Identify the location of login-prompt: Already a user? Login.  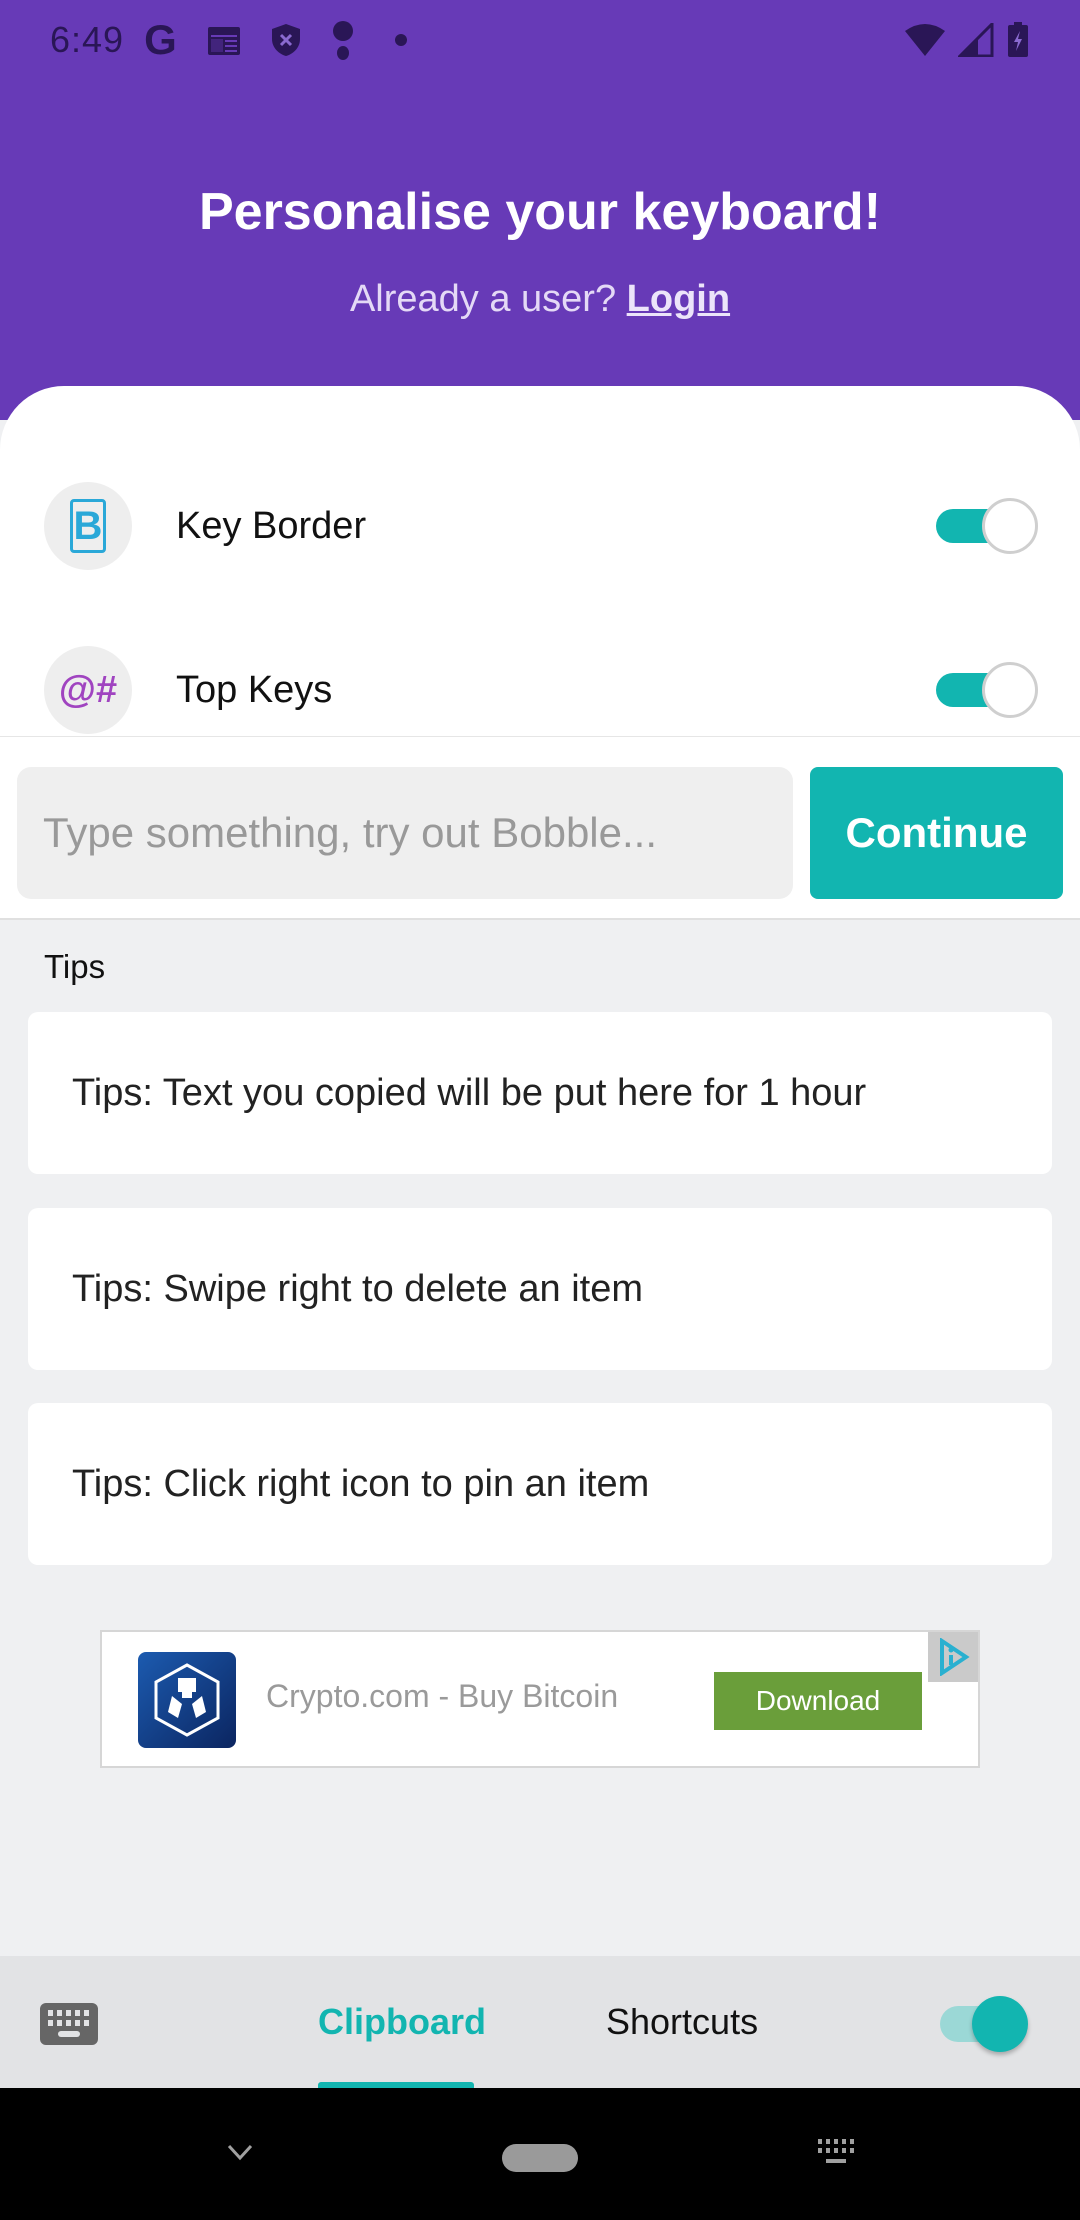
(540, 299).